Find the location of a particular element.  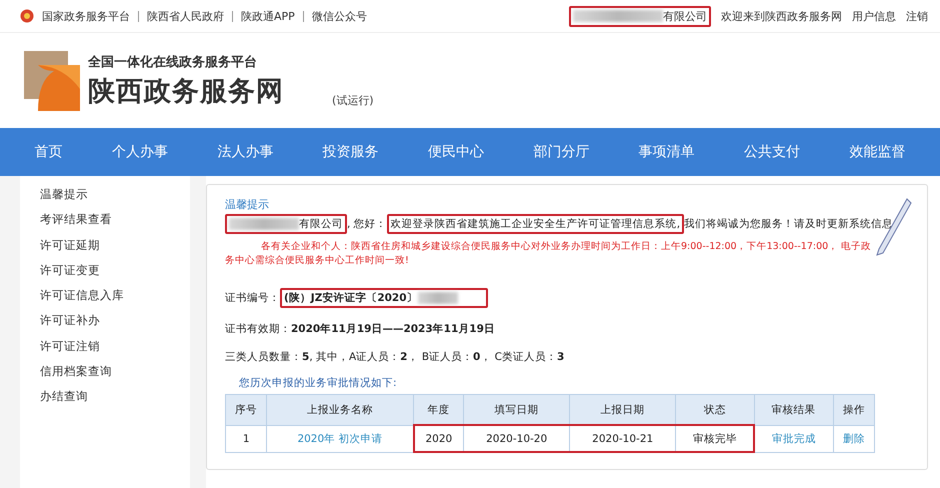

nav-item: 部门分厅 is located at coordinates (561, 152).